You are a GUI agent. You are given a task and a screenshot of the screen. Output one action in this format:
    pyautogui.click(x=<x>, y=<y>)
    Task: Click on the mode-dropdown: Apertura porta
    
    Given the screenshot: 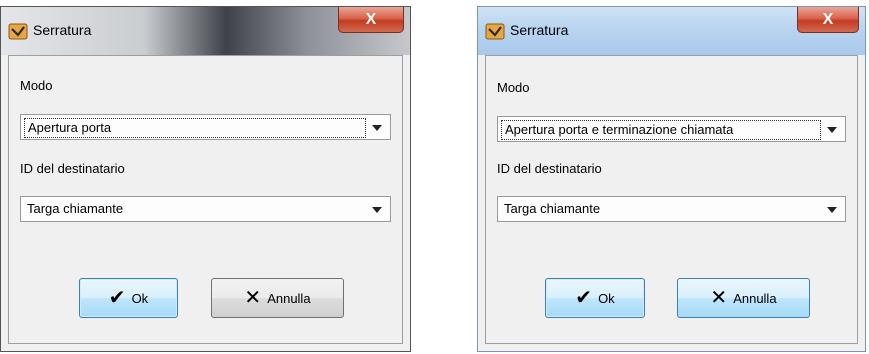 What is the action you would take?
    pyautogui.click(x=205, y=127)
    